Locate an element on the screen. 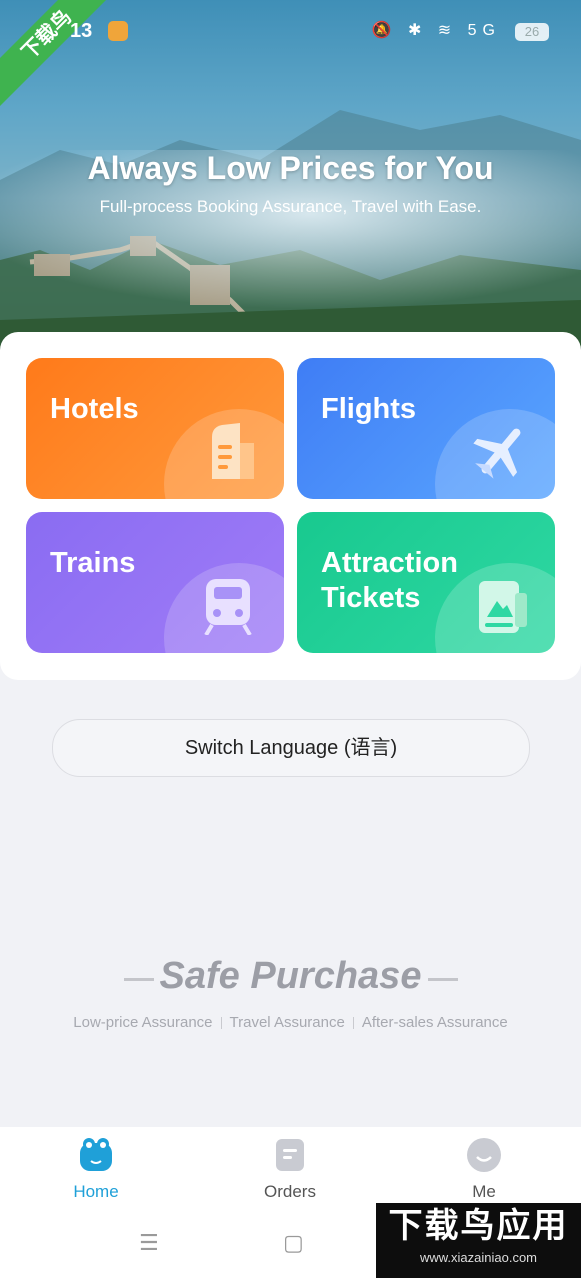 The width and height of the screenshot is (581, 1278). hotels-tile: Hotels is located at coordinates (155, 428).